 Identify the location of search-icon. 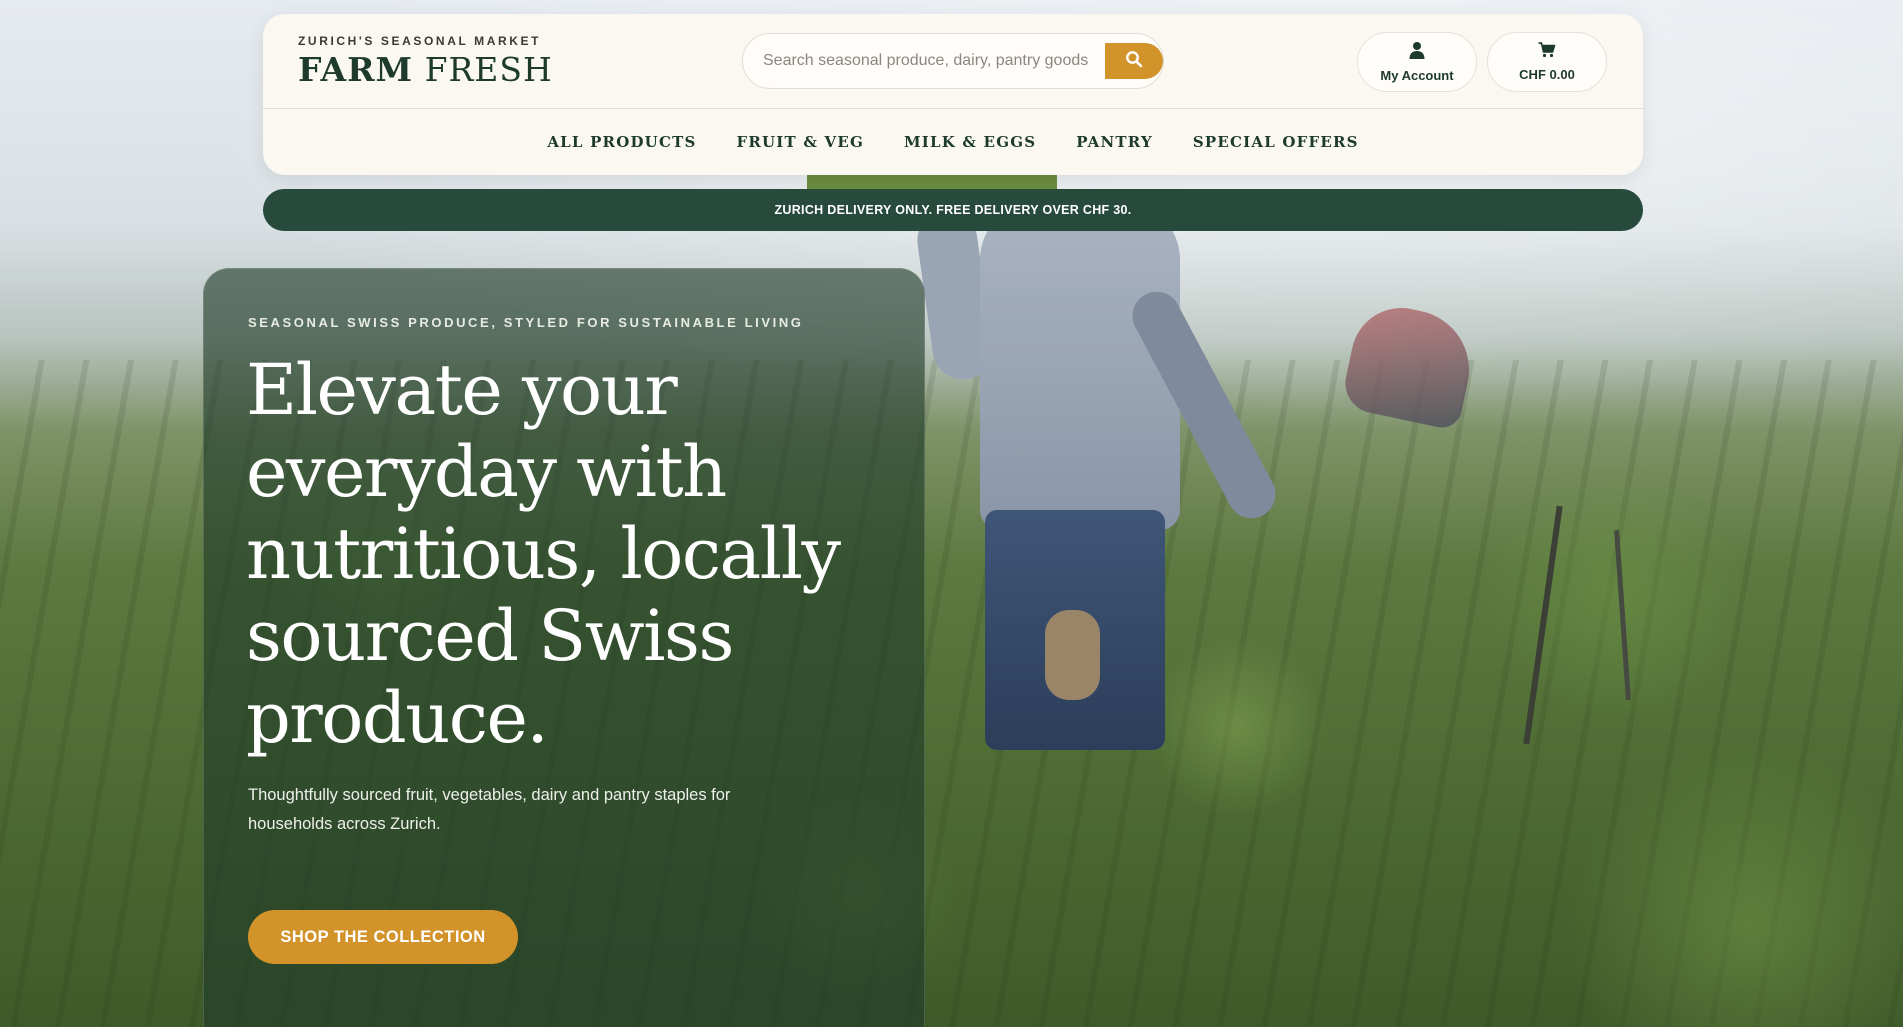
(1134, 61).